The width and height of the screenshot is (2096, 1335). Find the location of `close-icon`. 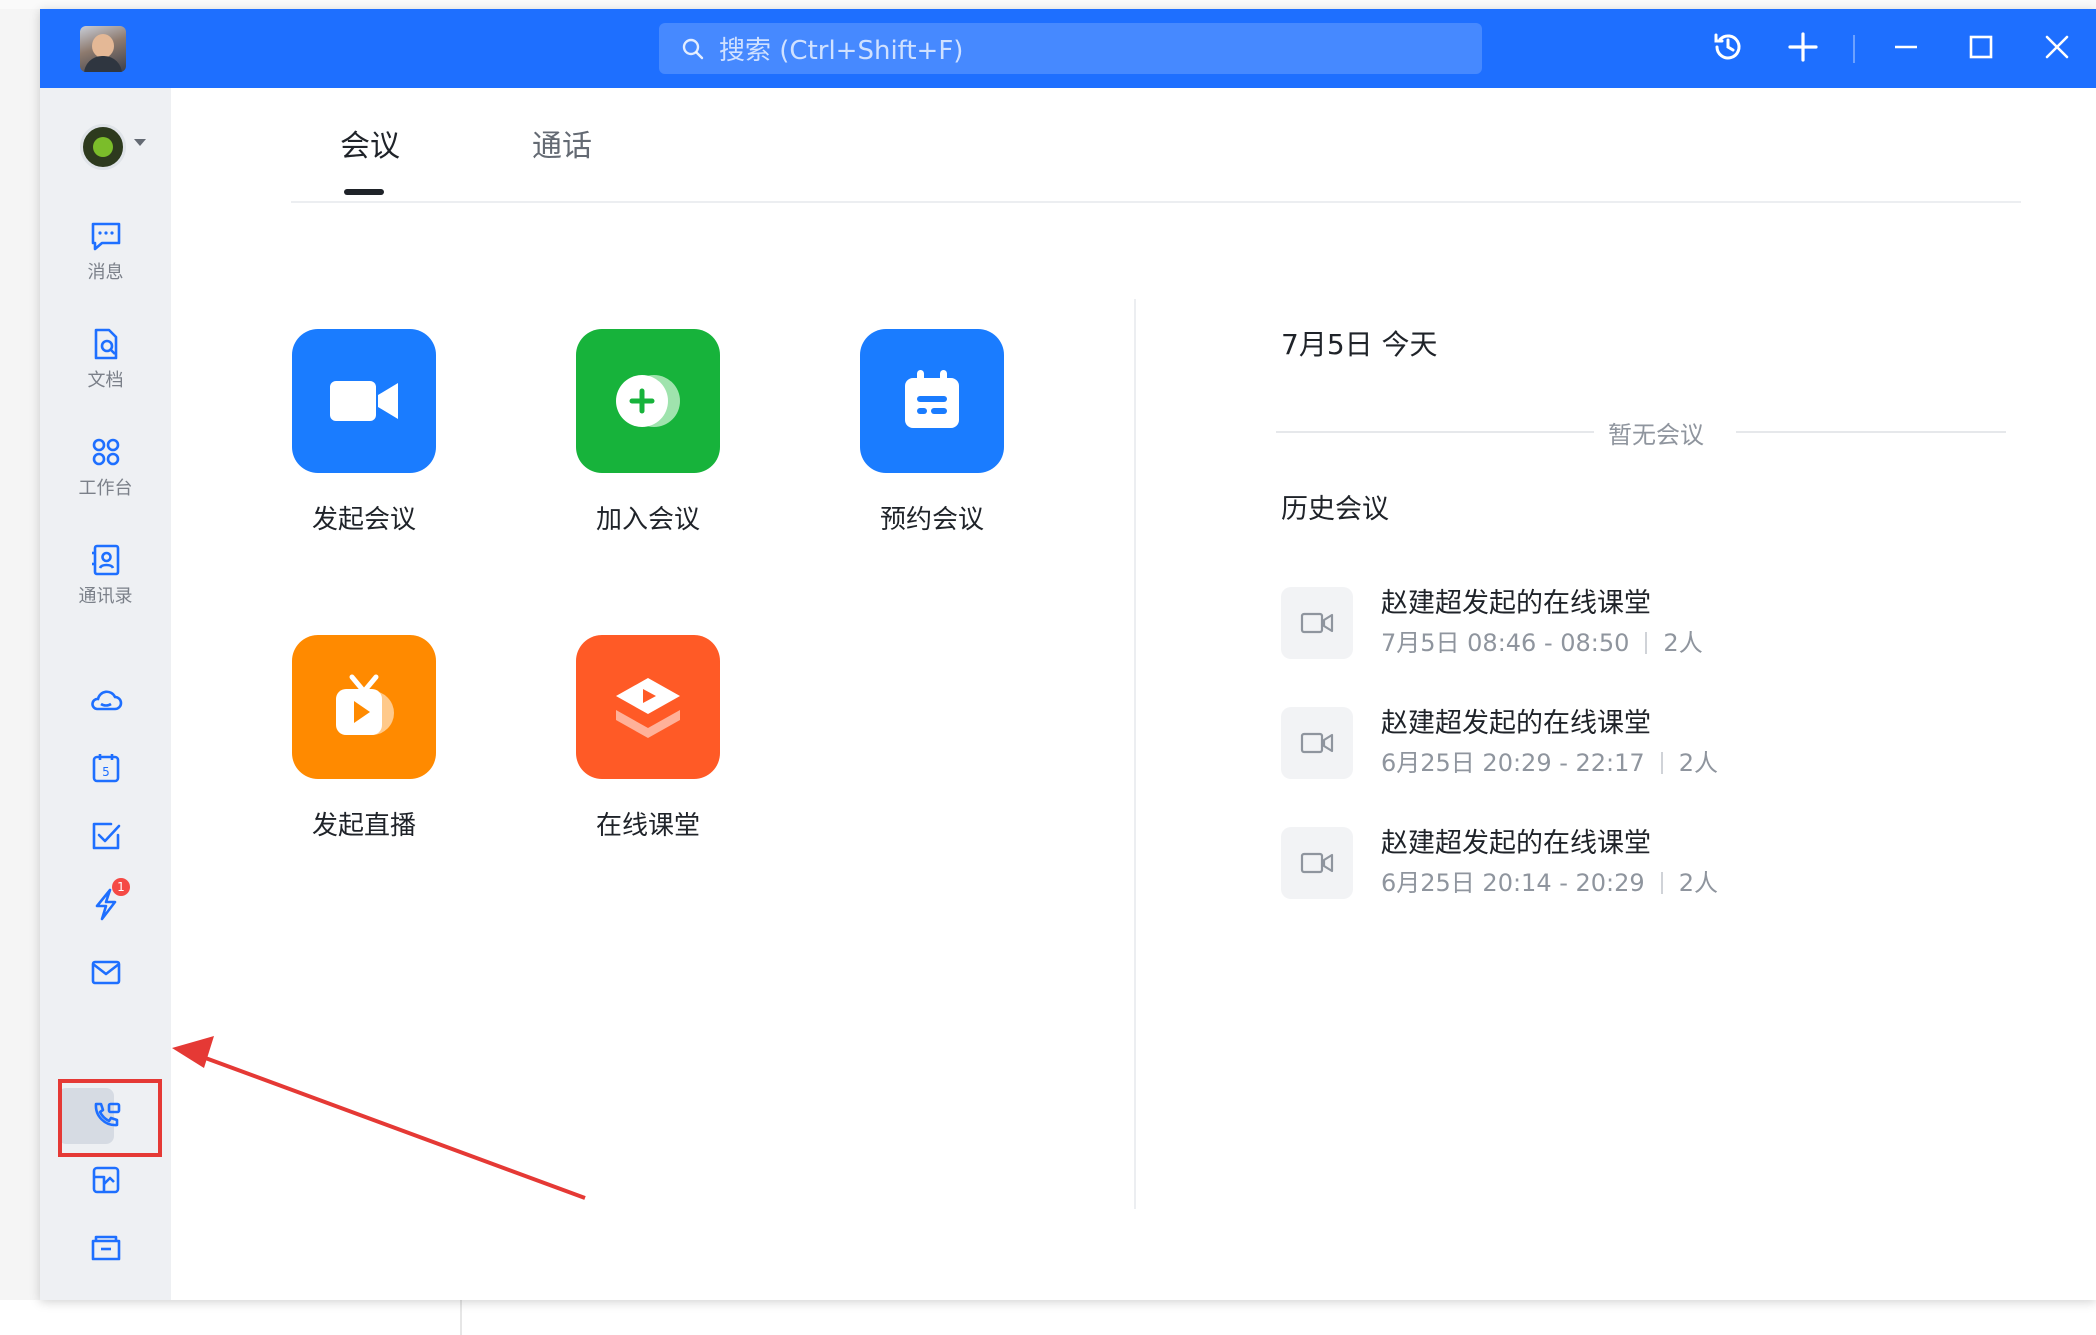

close-icon is located at coordinates (2057, 47).